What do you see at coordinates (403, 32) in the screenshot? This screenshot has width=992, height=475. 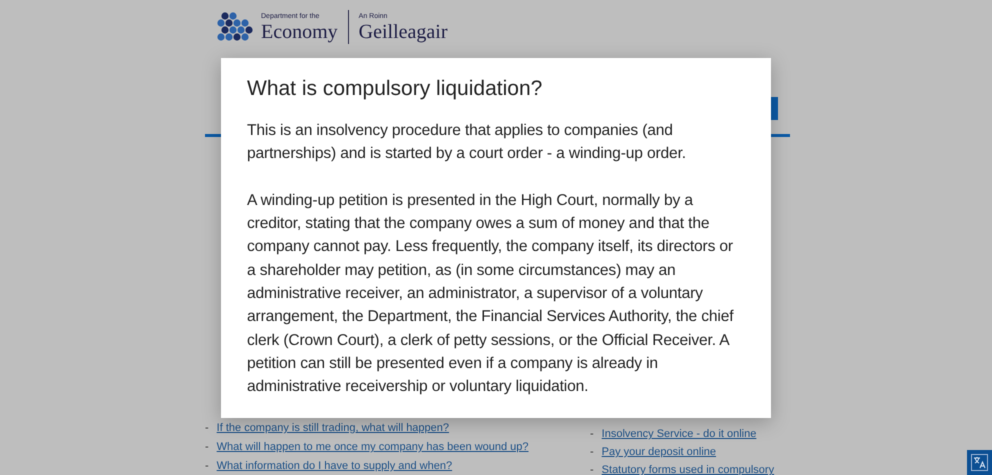 I see `logo-title: Geilleagair` at bounding box center [403, 32].